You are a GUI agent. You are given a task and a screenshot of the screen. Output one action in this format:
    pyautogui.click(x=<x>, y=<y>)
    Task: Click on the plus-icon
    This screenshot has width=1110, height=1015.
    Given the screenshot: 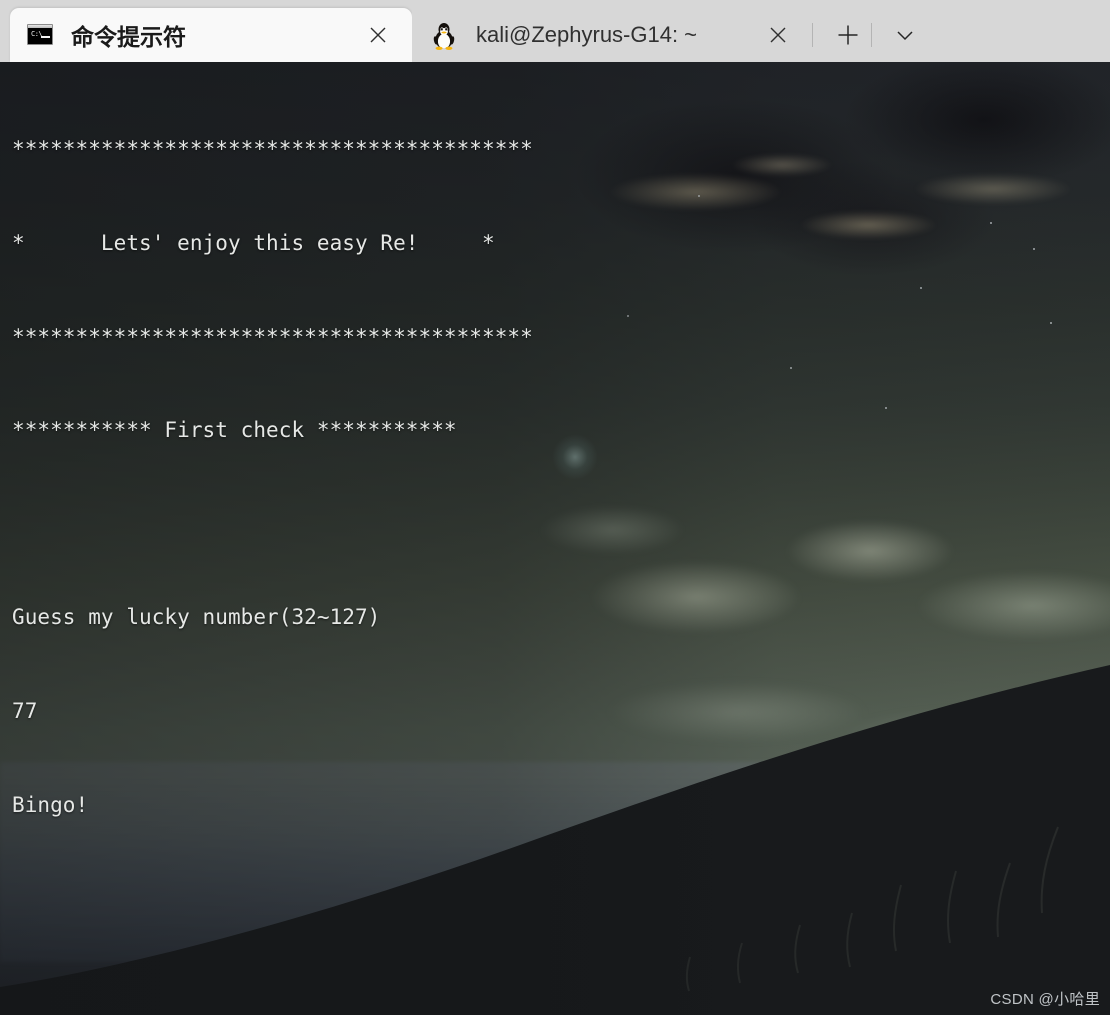 What is the action you would take?
    pyautogui.click(x=848, y=35)
    